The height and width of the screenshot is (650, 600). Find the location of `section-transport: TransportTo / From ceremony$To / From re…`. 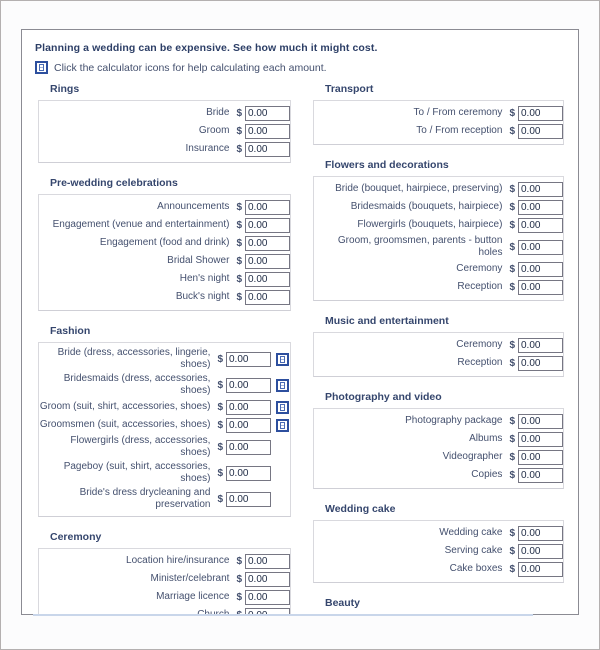

section-transport: TransportTo / From ceremony$To / From re… is located at coordinates (438, 114).